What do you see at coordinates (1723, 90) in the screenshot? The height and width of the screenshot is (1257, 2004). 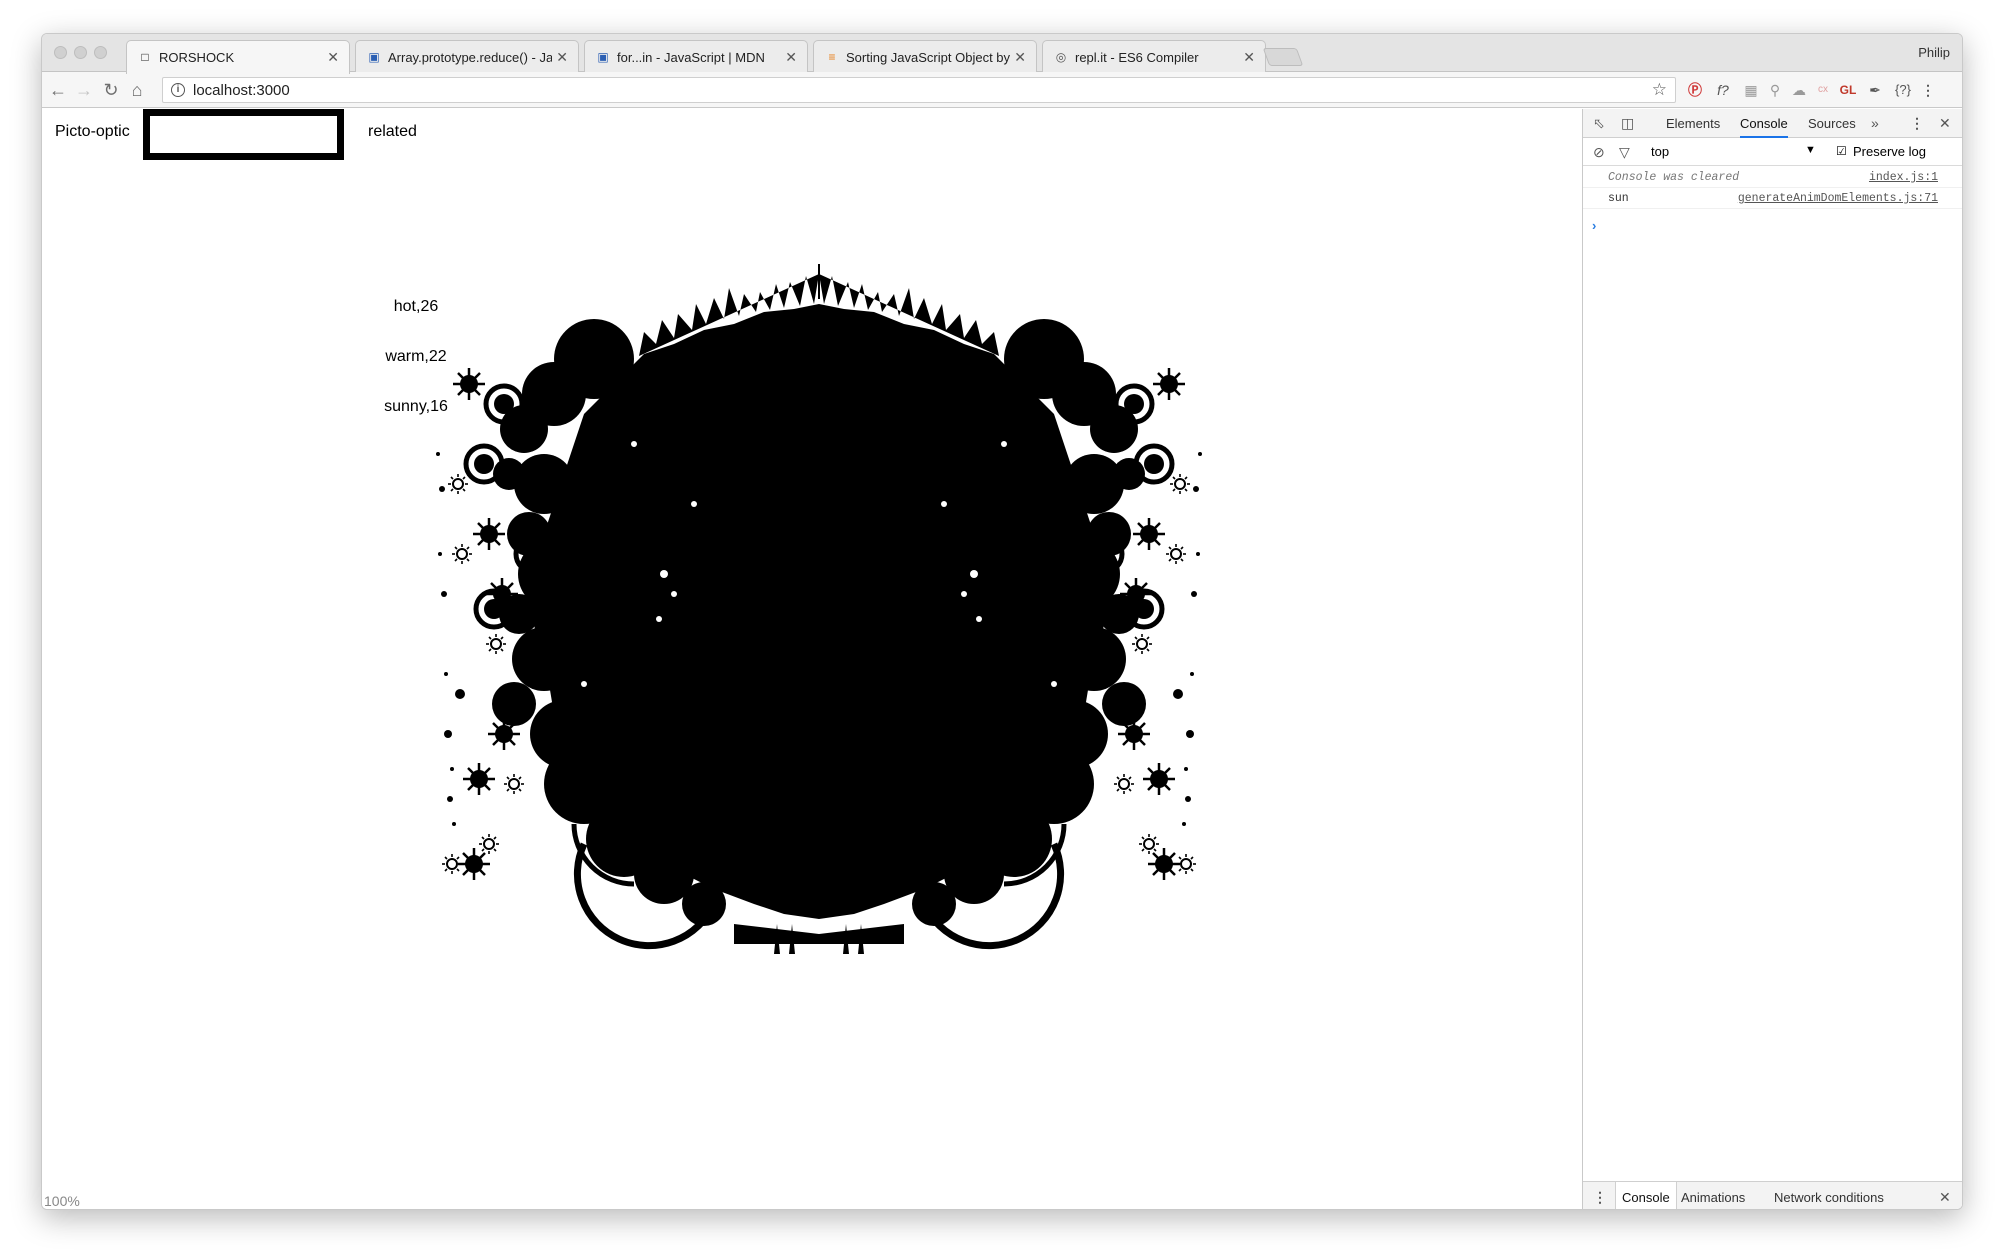 I see `function-extension-icon: f?` at bounding box center [1723, 90].